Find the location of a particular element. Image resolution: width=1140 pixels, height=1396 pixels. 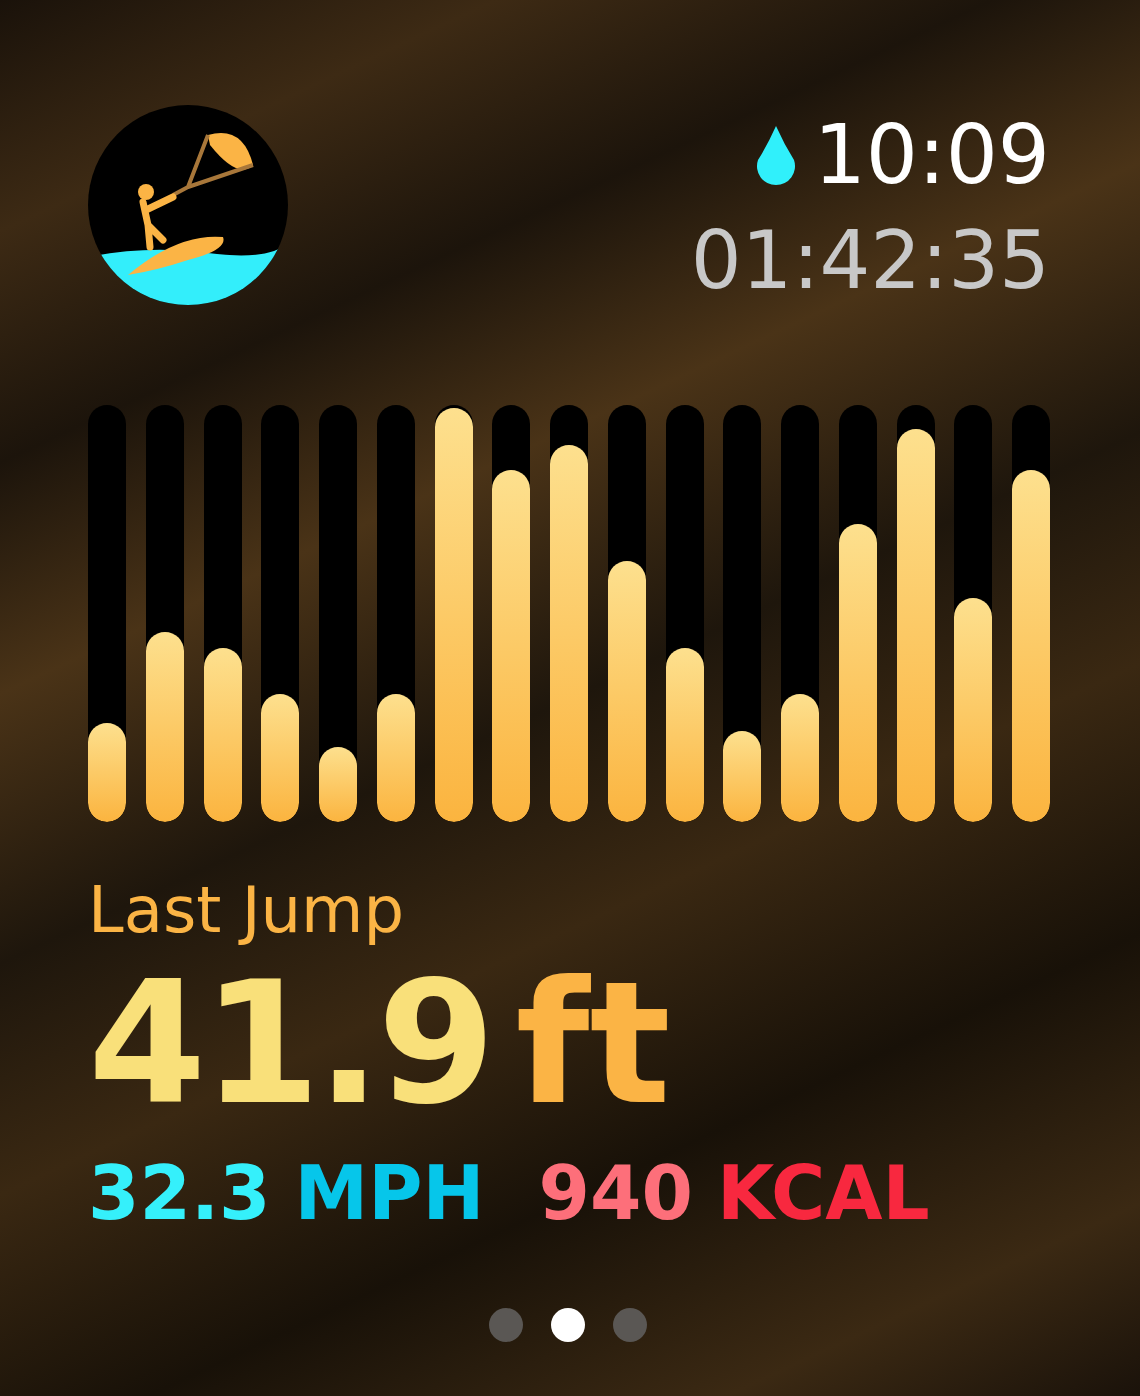

clock-time: 10:09 is located at coordinates (931, 155).